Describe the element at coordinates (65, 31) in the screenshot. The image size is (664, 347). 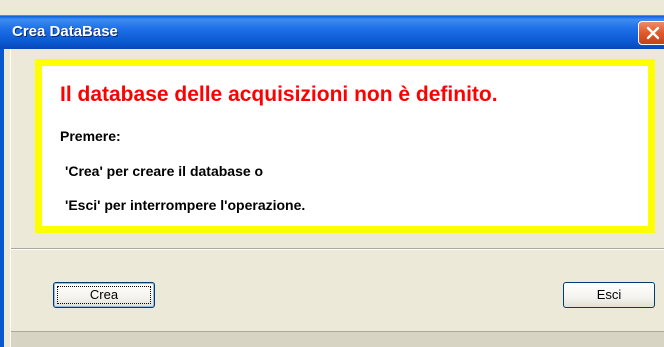
I see `window-title: Crea DataBase` at that location.